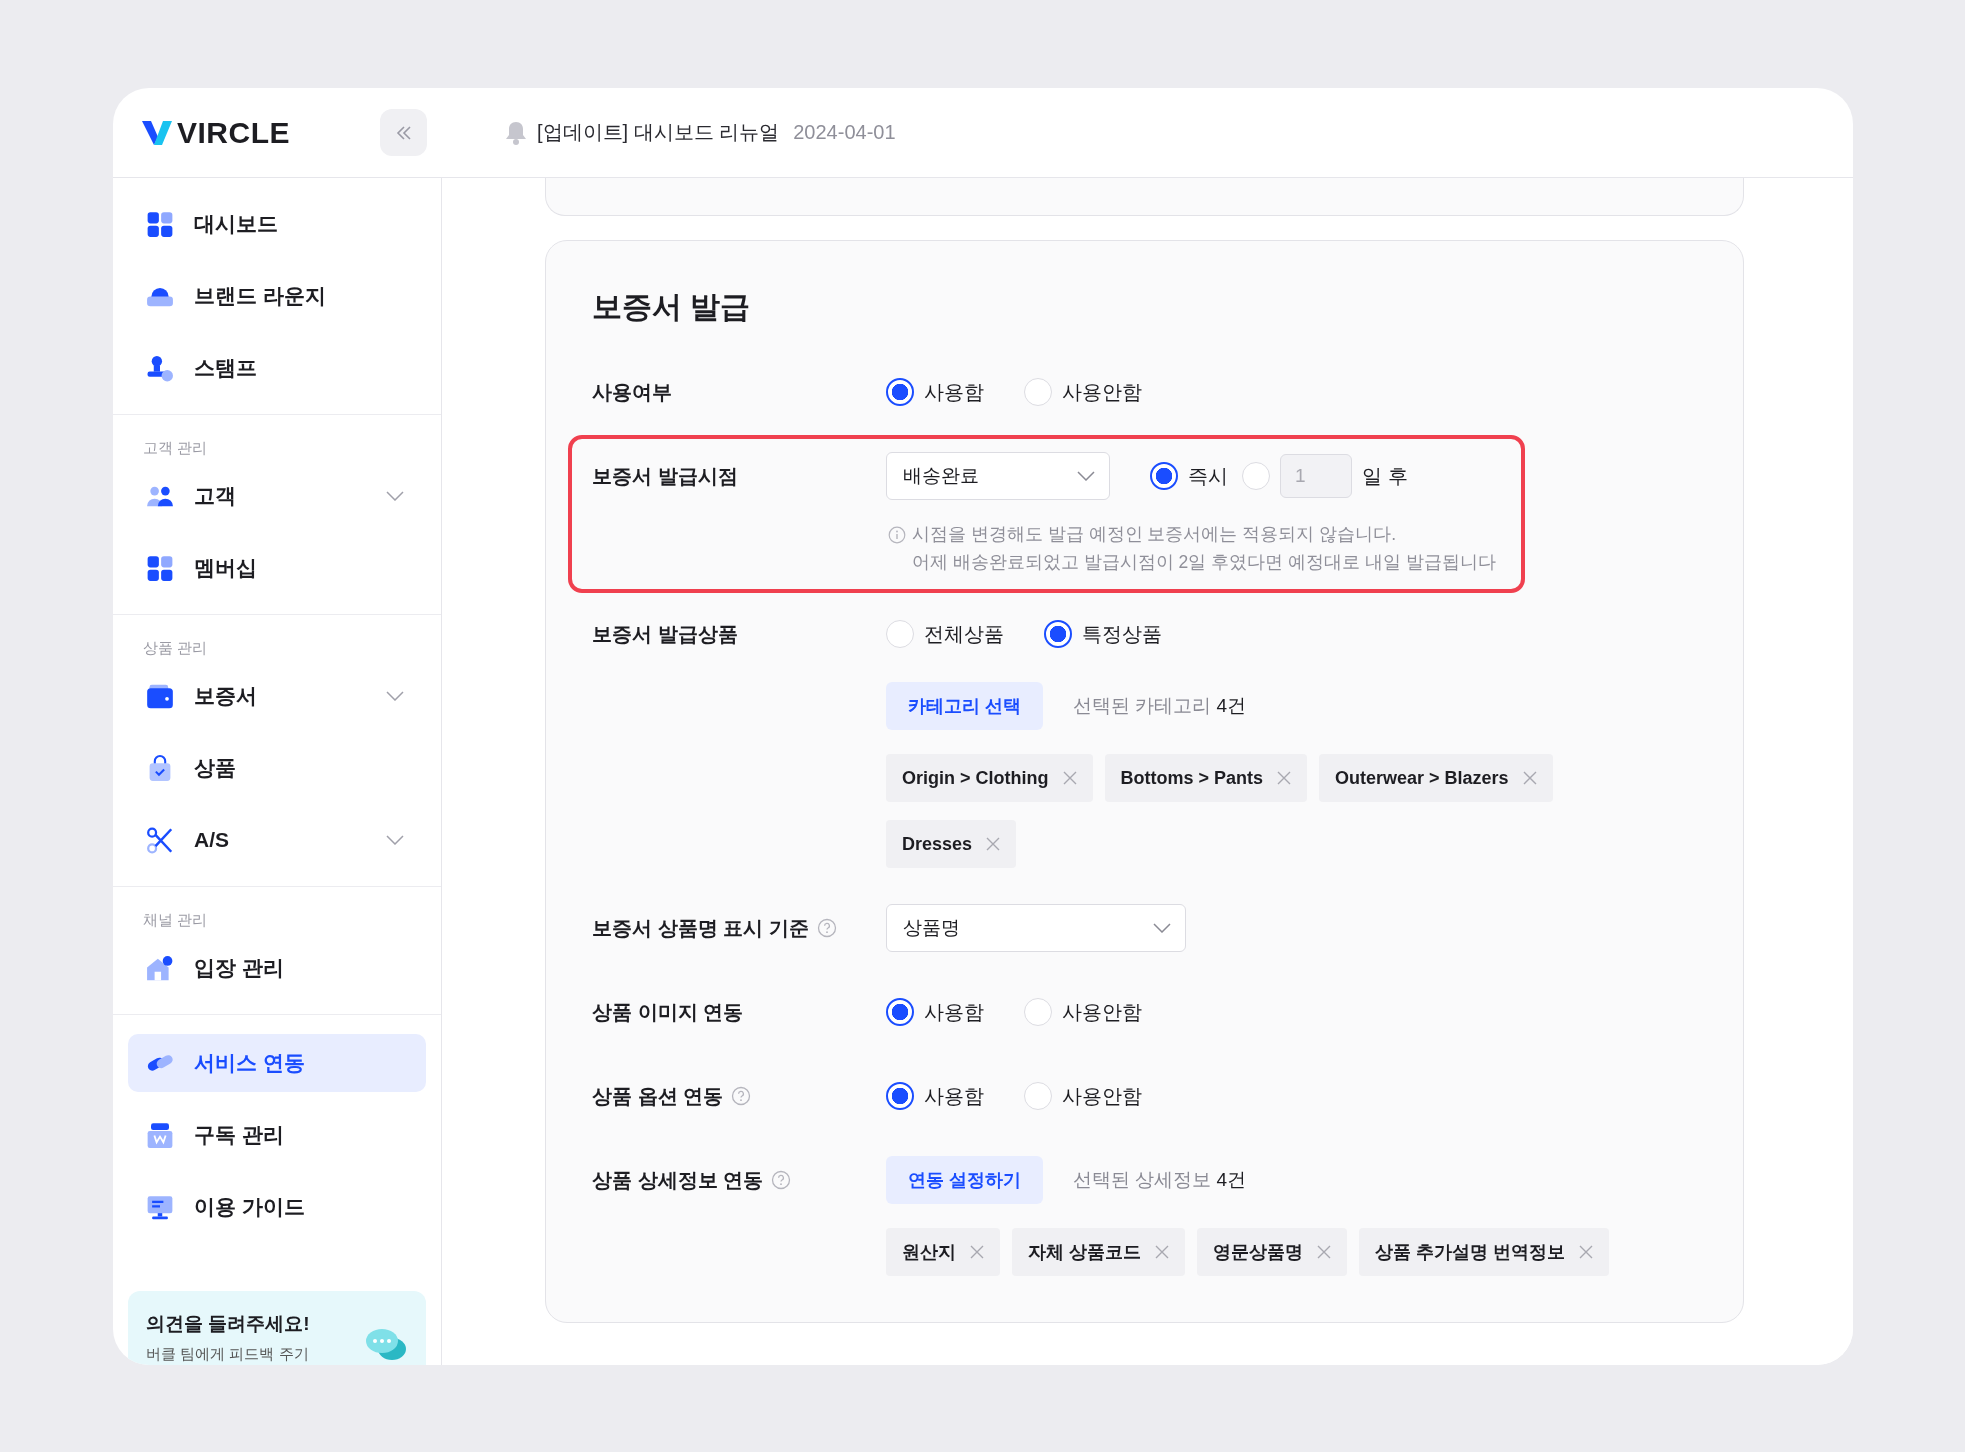  I want to click on field-label: 보증서 발급시점, so click(665, 476).